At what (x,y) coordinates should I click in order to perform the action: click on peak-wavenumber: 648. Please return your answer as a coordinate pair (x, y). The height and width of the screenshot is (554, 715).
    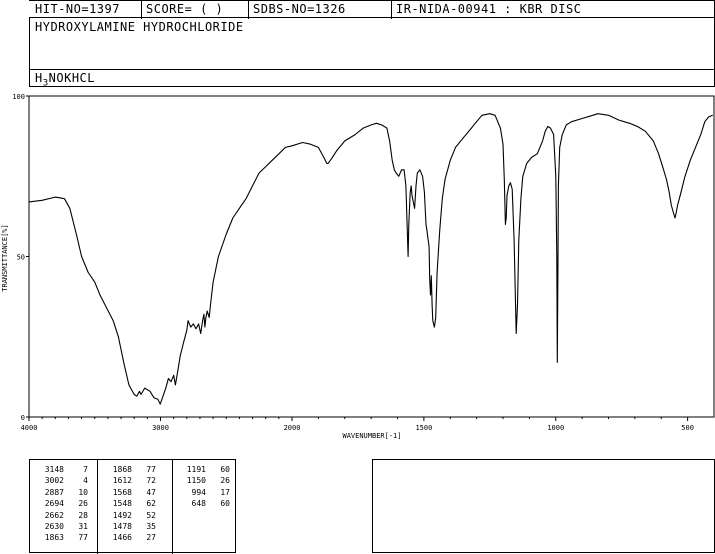
    Looking at the image, I should click on (198, 504).